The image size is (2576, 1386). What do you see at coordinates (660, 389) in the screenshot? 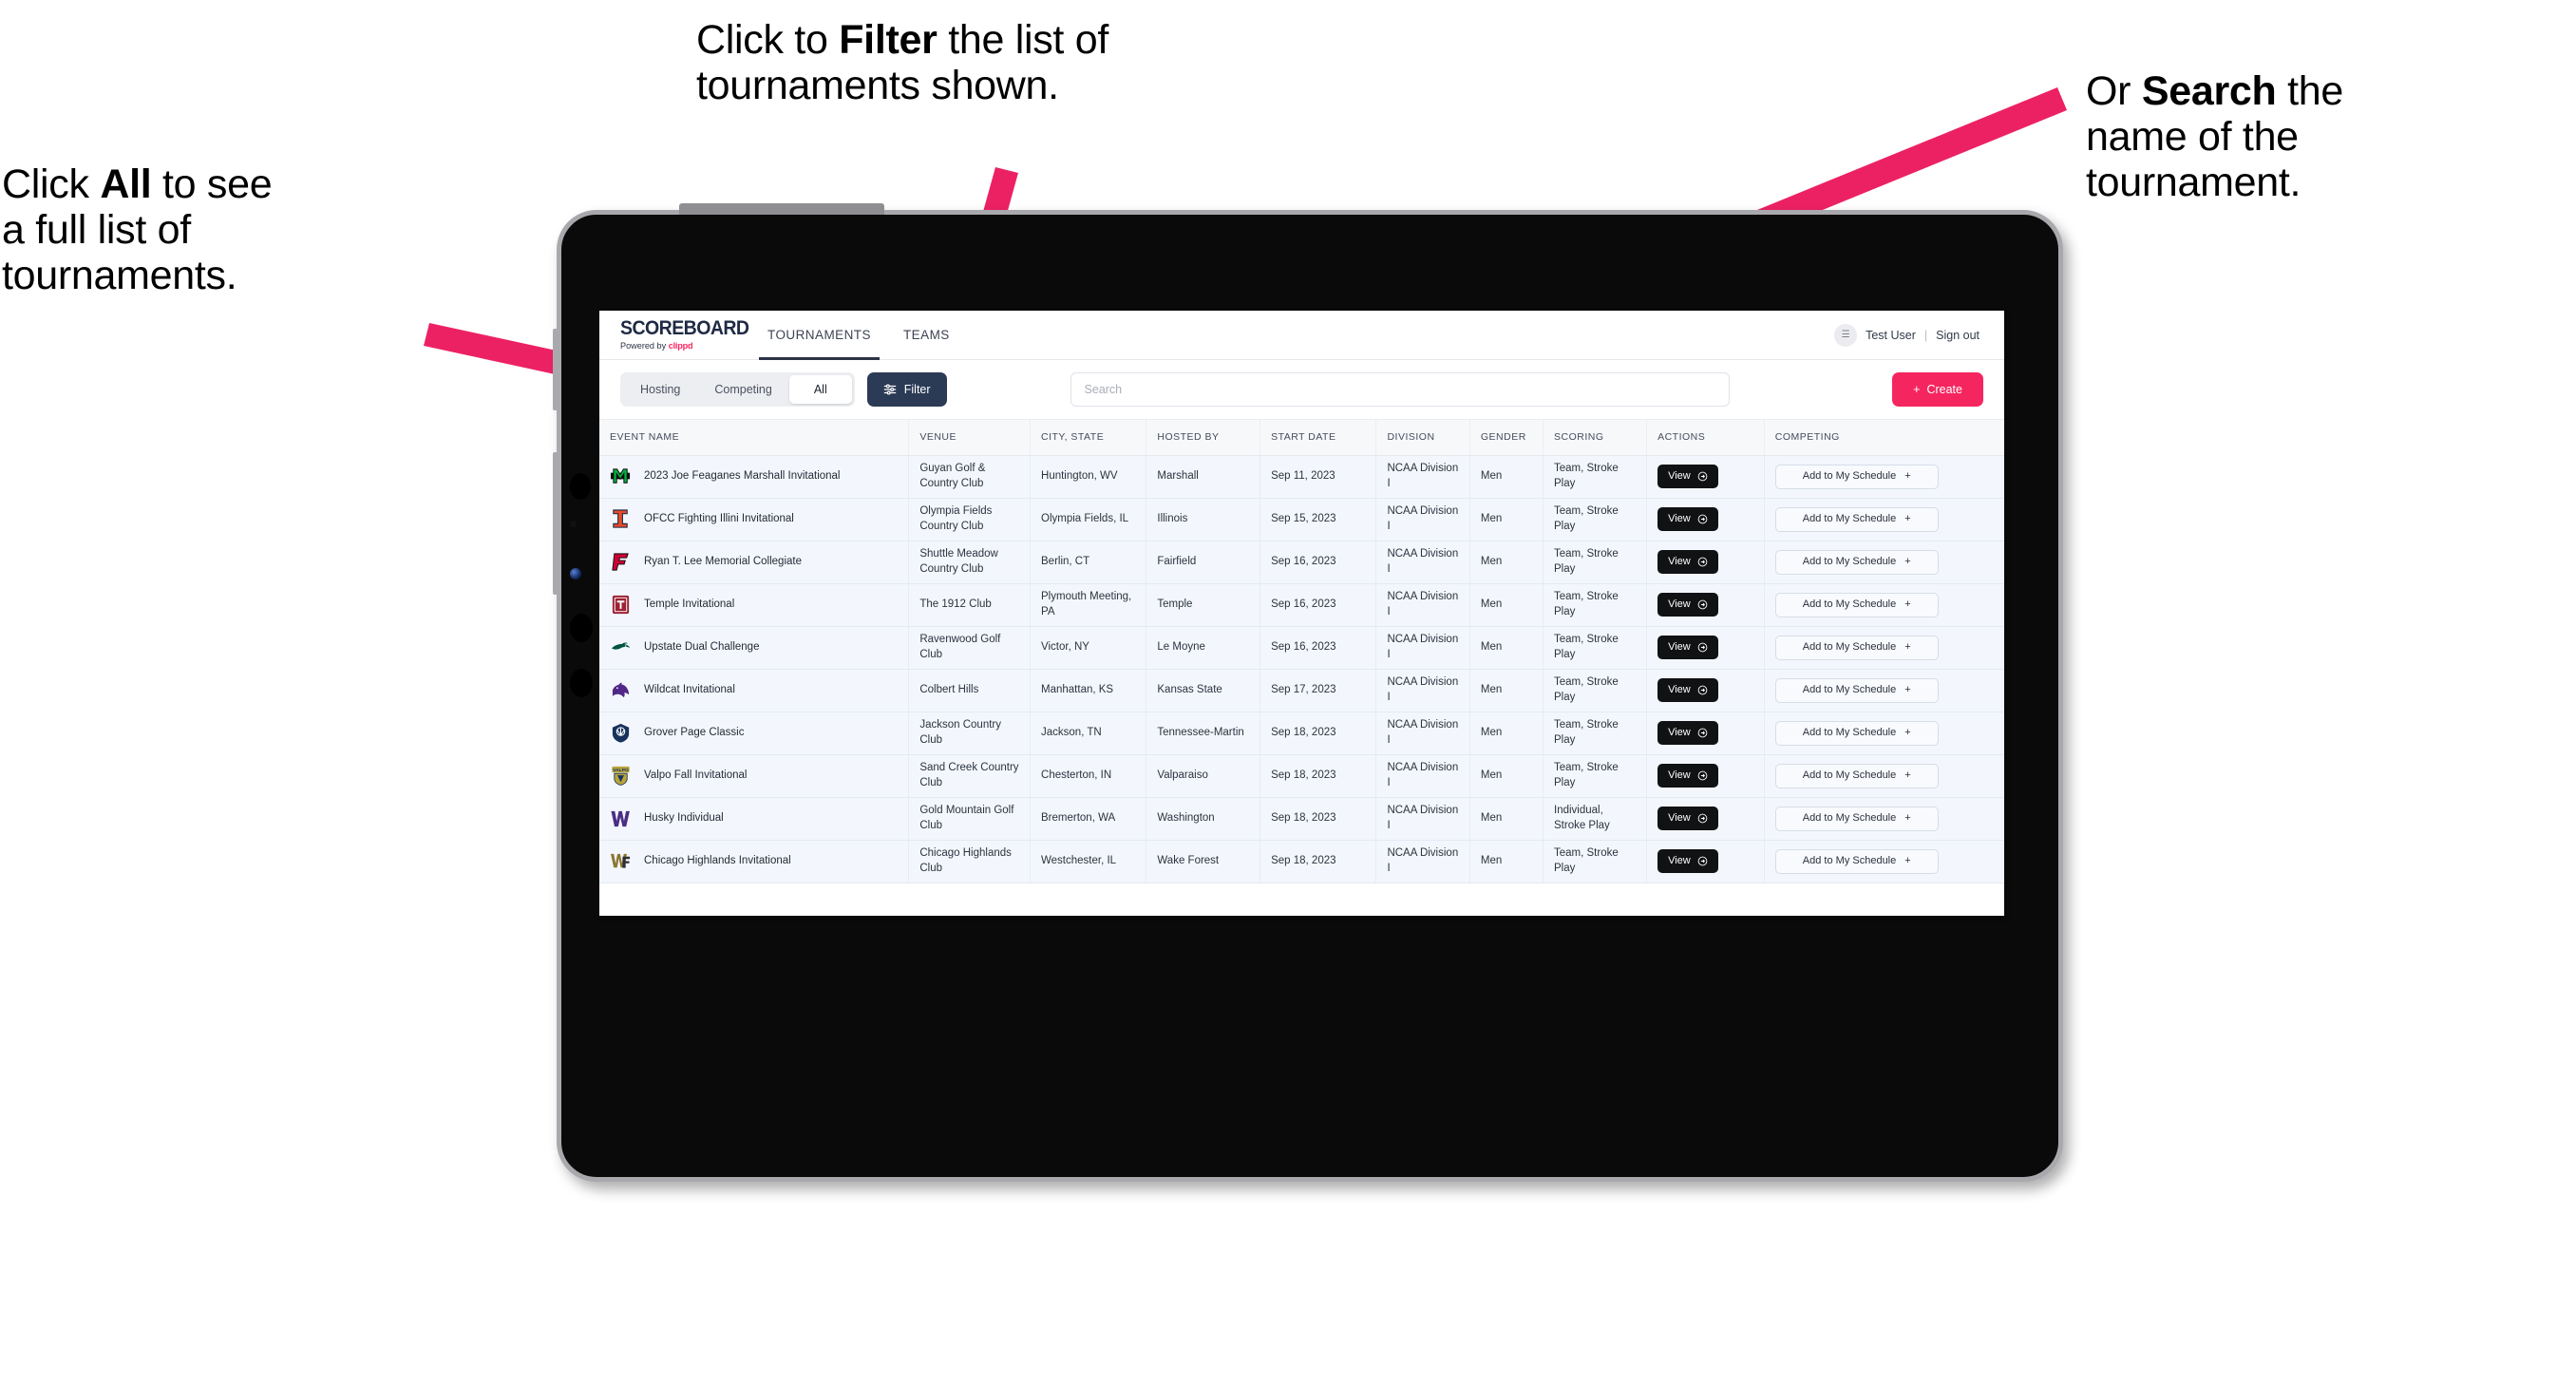
I see `segment-hosting: Hosting` at bounding box center [660, 389].